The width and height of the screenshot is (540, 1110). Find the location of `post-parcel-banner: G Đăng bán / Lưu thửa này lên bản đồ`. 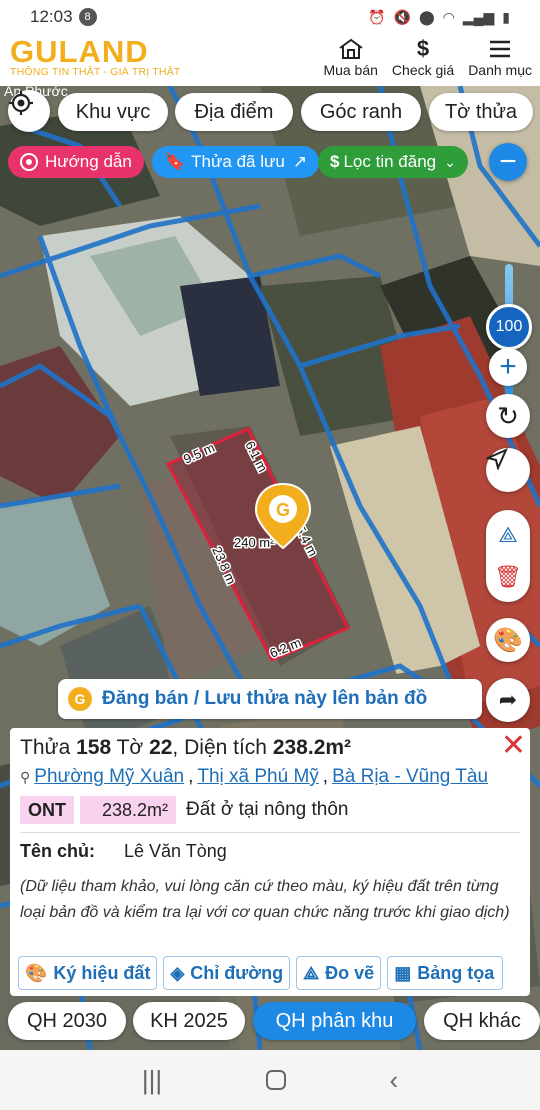

post-parcel-banner: G Đăng bán / Lưu thửa này lên bản đồ is located at coordinates (270, 699).